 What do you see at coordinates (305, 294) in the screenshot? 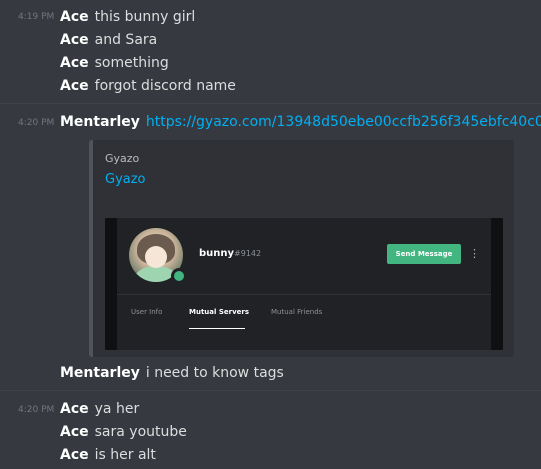
I see `tabs-divider` at bounding box center [305, 294].